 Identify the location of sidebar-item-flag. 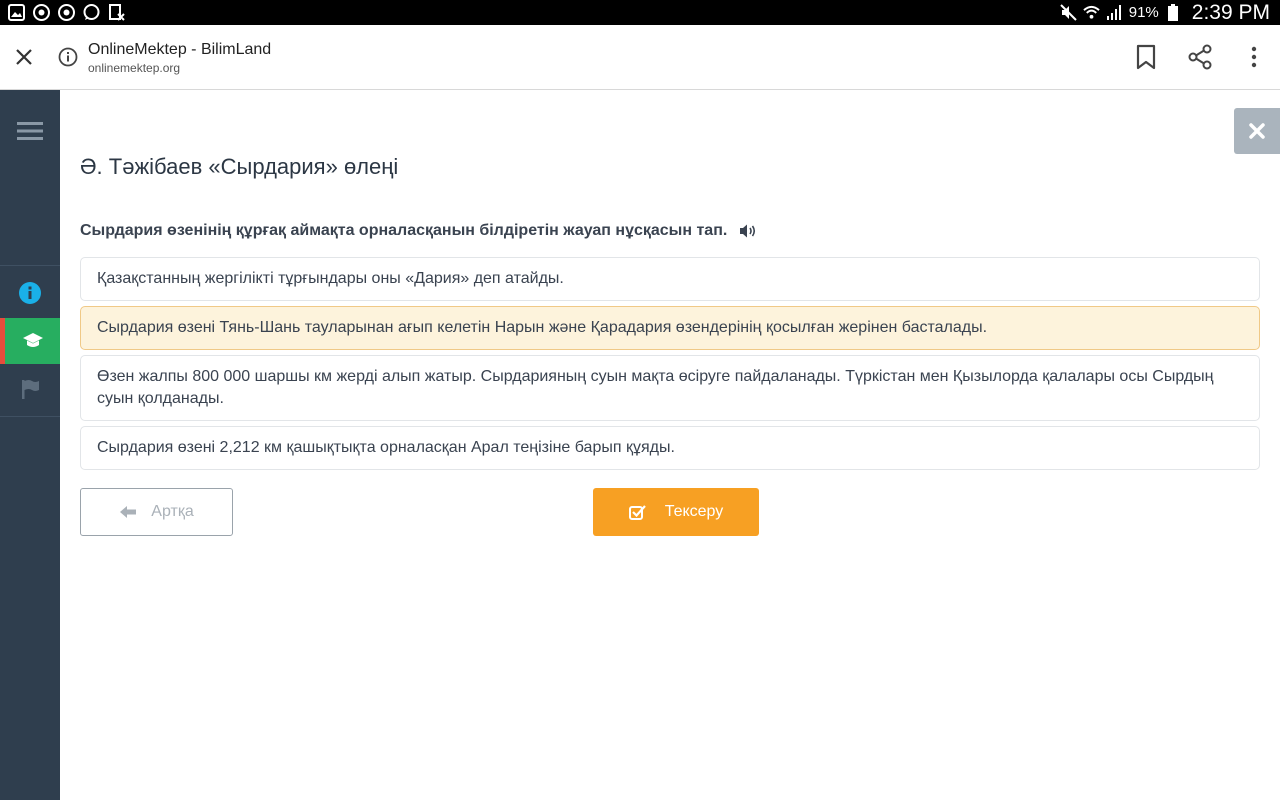
(30, 389).